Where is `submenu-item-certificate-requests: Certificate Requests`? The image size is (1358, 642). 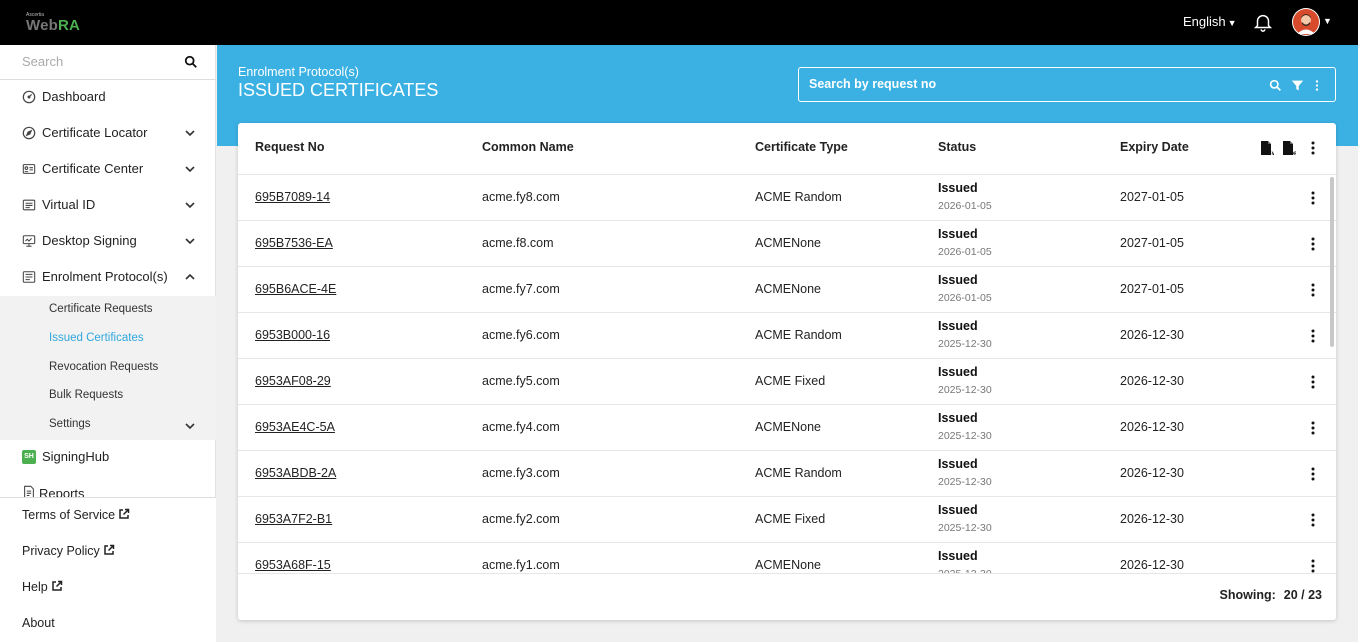 submenu-item-certificate-requests: Certificate Requests is located at coordinates (108, 310).